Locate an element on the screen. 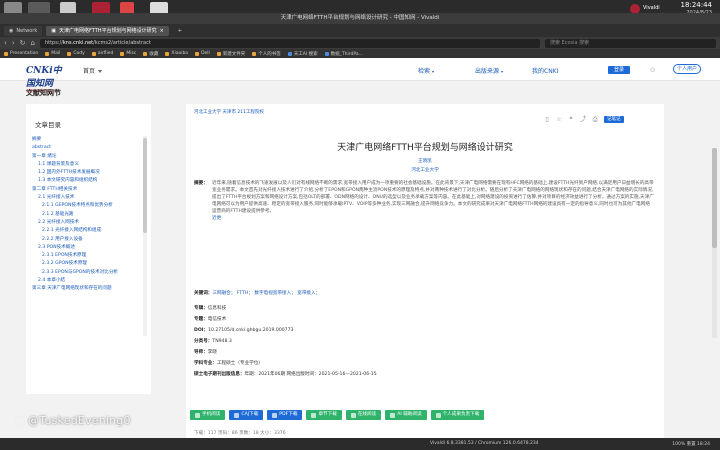  browser-search-input: 搜索 Ecosia 搜索 is located at coordinates (630, 43).